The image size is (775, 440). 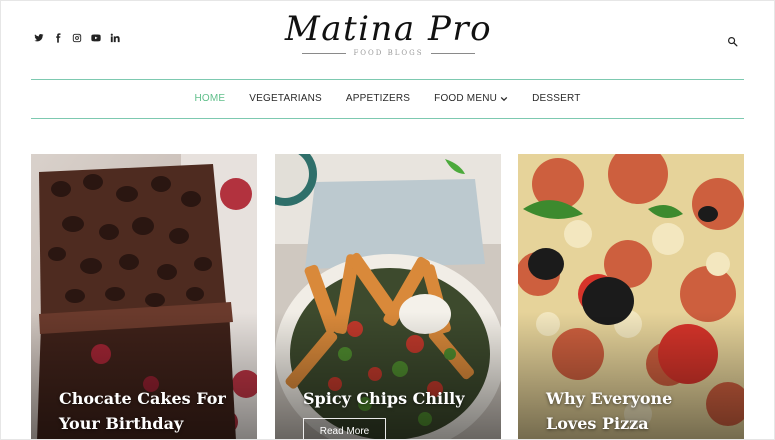 What do you see at coordinates (387, 79) in the screenshot?
I see `nav-divider-top` at bounding box center [387, 79].